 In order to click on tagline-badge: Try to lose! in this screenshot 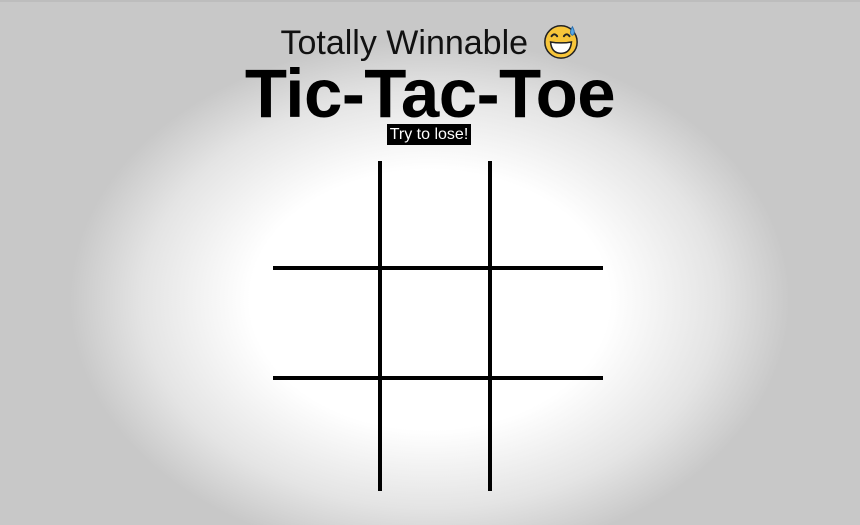, I will do `click(429, 134)`.